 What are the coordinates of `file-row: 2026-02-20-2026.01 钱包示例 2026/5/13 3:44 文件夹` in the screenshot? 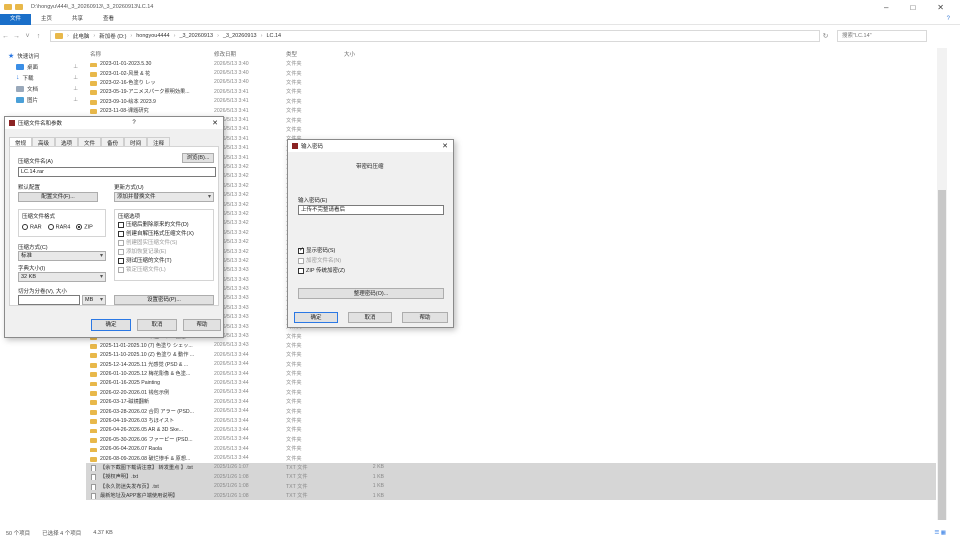 It's located at (511, 392).